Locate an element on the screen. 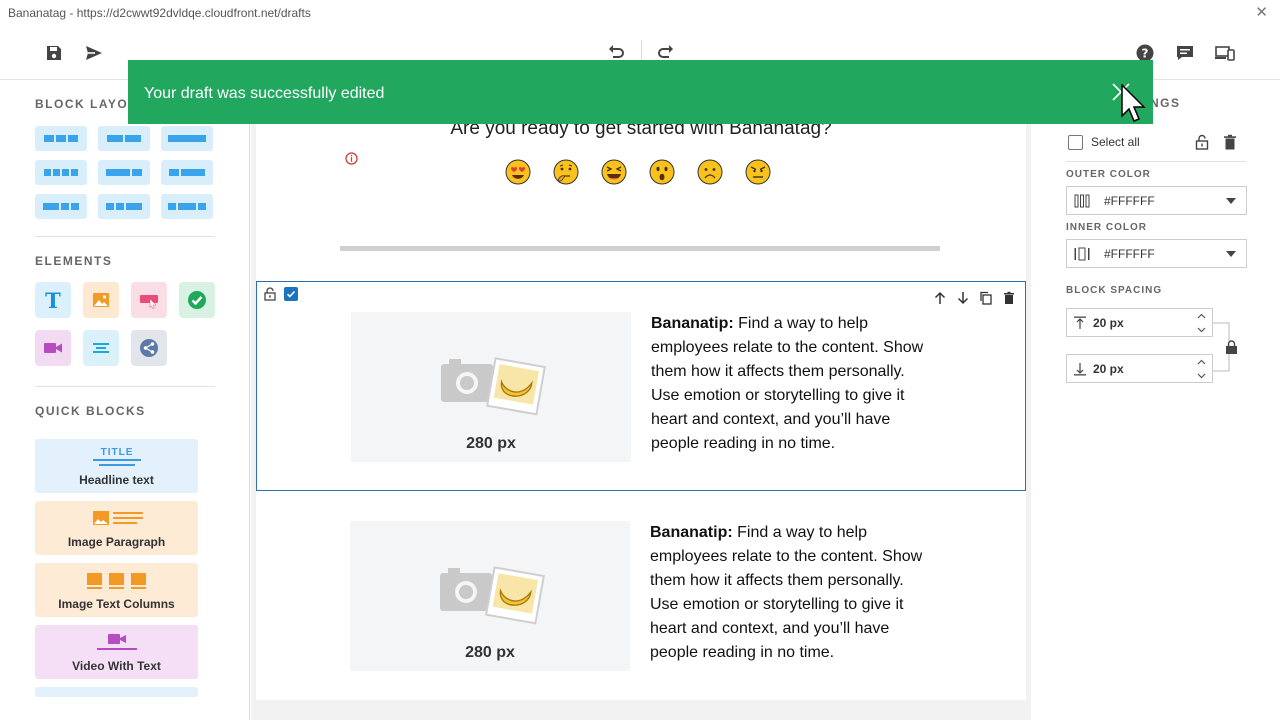 Image resolution: width=1280 pixels, height=720 pixels. surprised-emoji-icon is located at coordinates (662, 172).